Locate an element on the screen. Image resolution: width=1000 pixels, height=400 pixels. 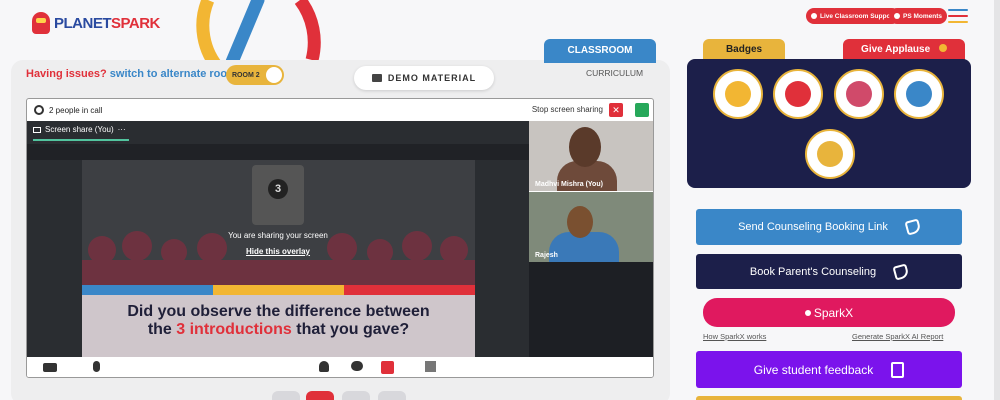
slide-line-2a: the is located at coordinates (162, 329).